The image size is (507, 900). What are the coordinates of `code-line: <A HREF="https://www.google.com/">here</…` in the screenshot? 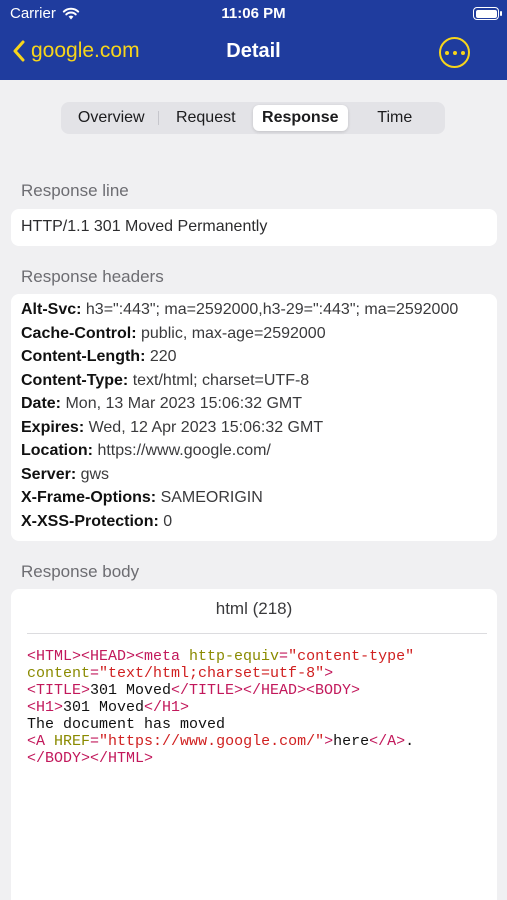 It's located at (254, 741).